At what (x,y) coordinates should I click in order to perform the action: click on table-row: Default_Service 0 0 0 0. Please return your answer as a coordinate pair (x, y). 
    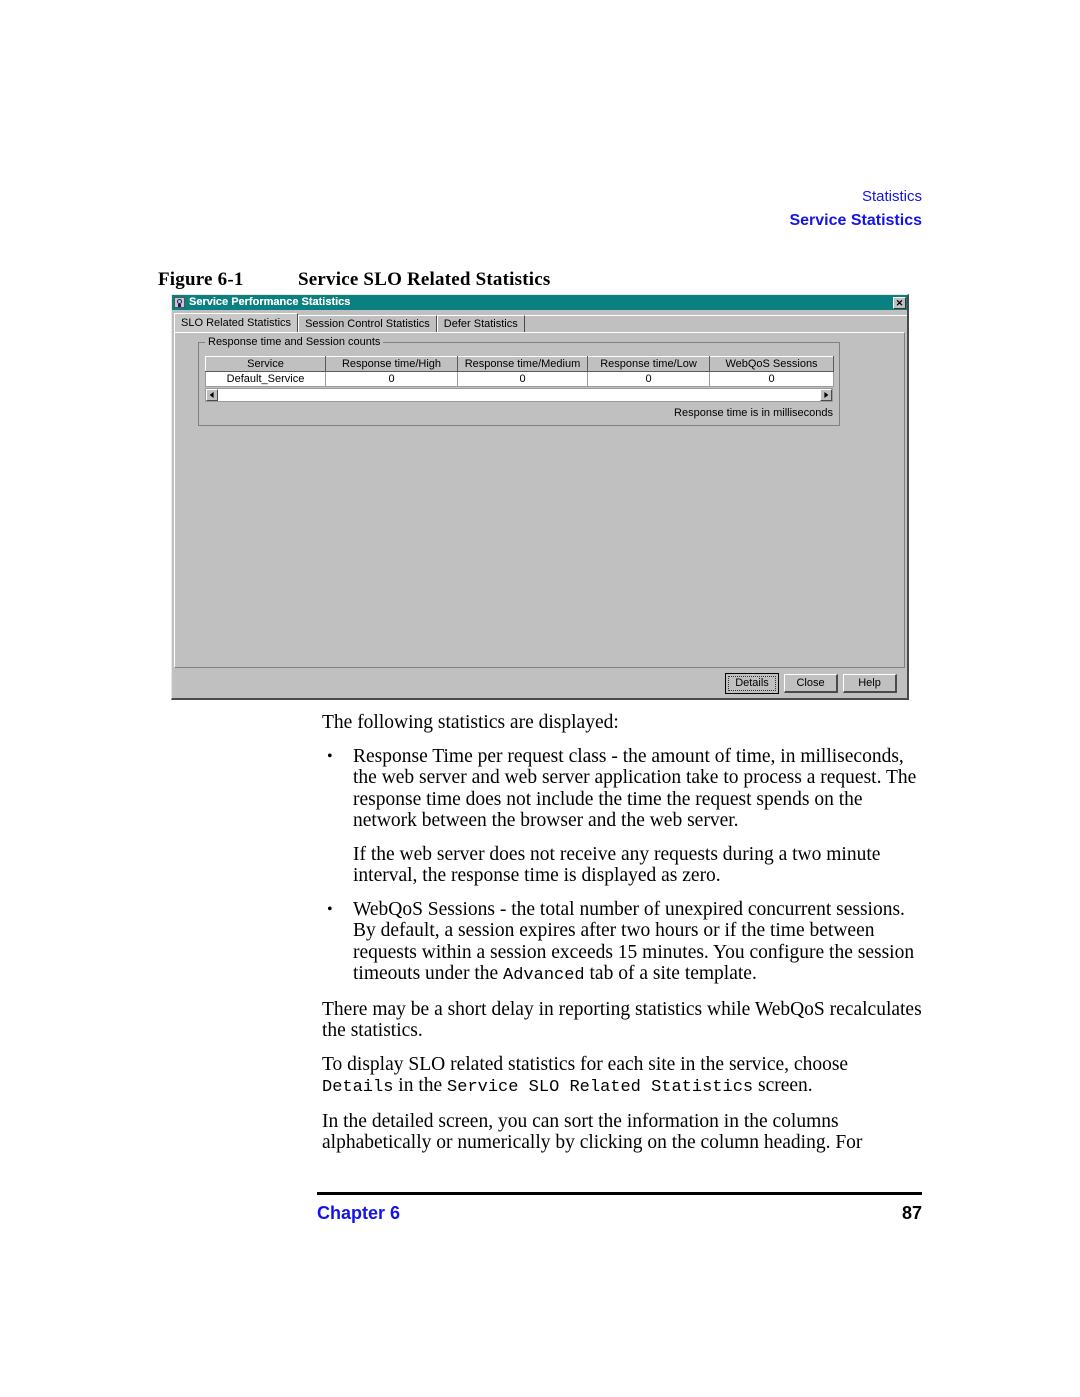
    Looking at the image, I should click on (519, 379).